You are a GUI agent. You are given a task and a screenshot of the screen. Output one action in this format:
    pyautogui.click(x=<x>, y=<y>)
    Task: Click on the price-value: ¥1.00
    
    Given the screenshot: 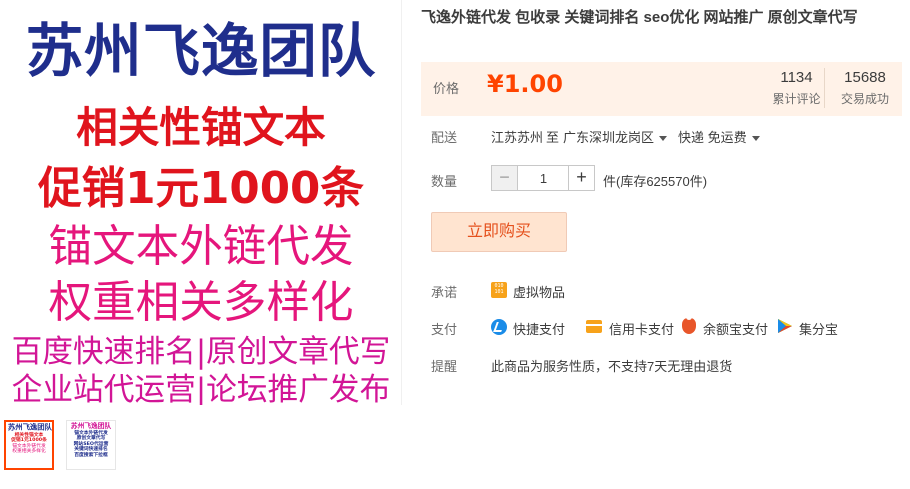 What is the action you would take?
    pyautogui.click(x=525, y=84)
    